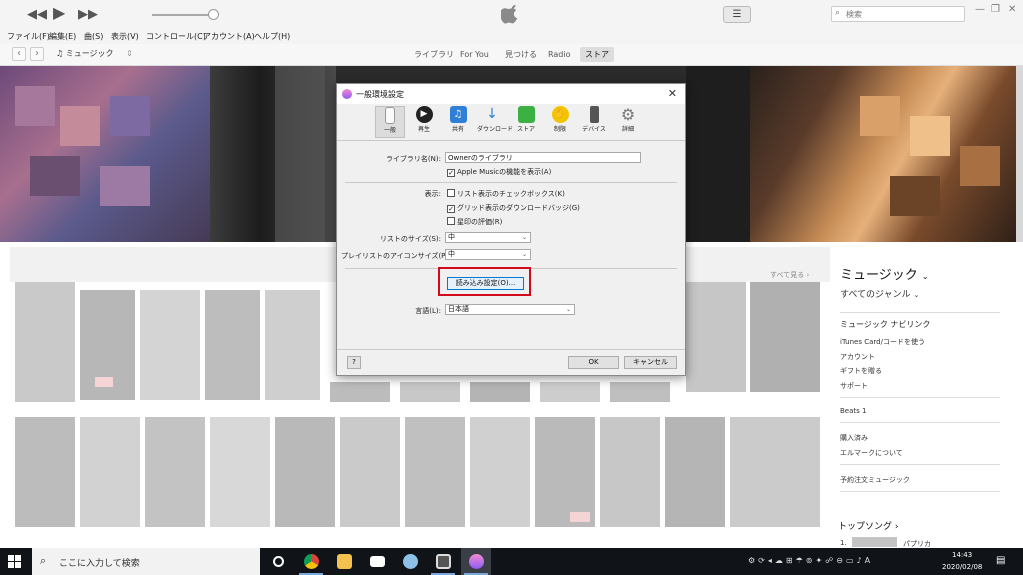 This screenshot has height=575, width=1023. What do you see at coordinates (737, 14) in the screenshot?
I see `list-view-button: ☰` at bounding box center [737, 14].